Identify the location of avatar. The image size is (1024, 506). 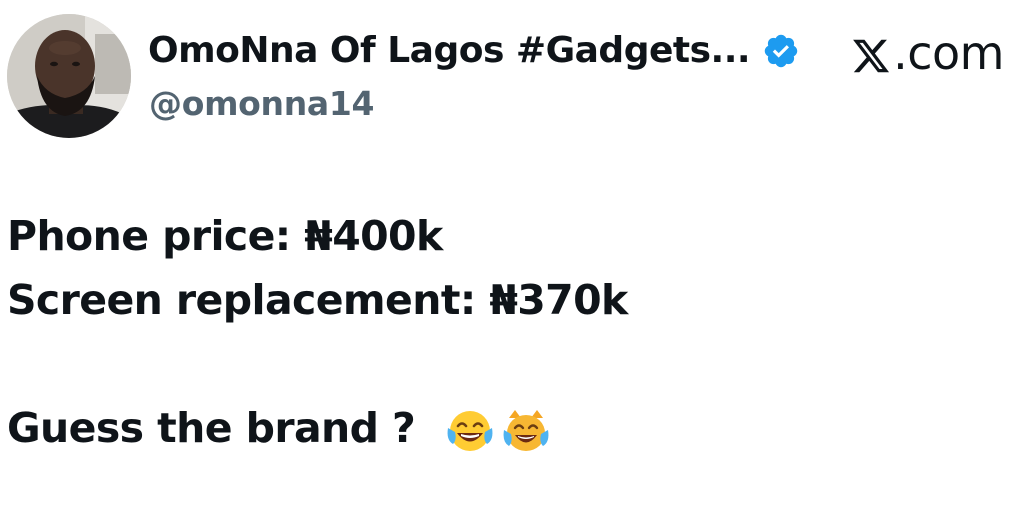
(69, 76).